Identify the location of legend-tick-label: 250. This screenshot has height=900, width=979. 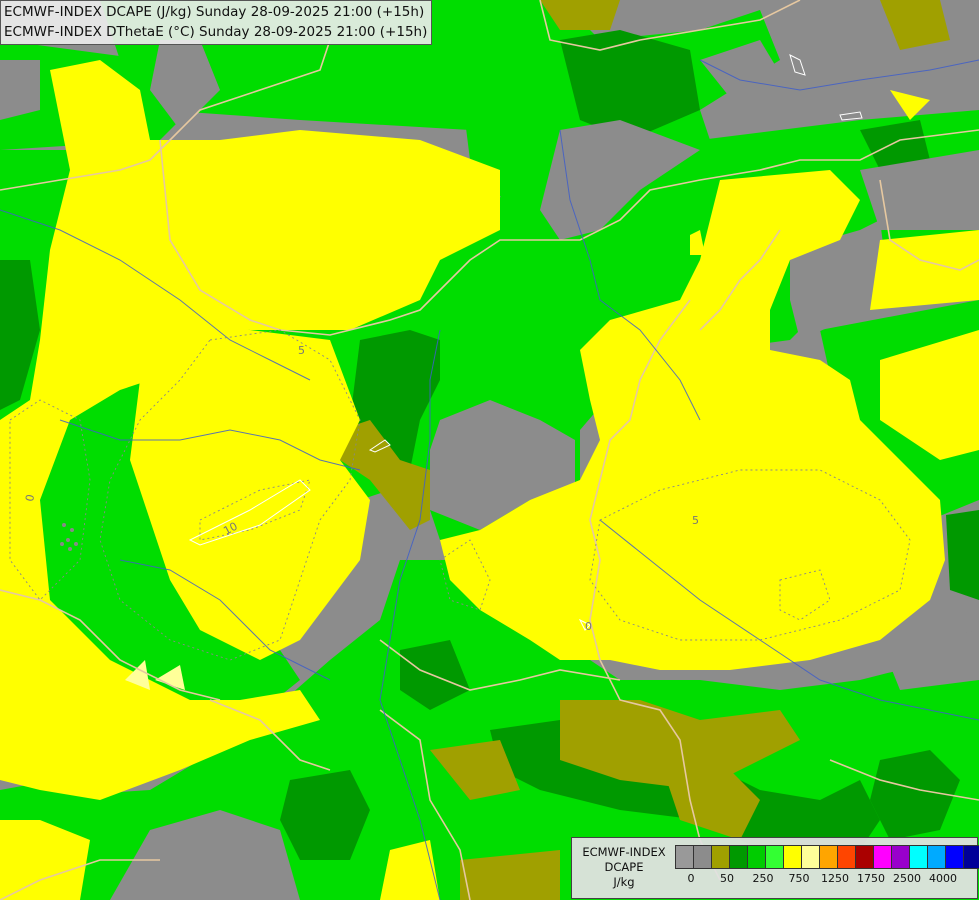
(763, 878).